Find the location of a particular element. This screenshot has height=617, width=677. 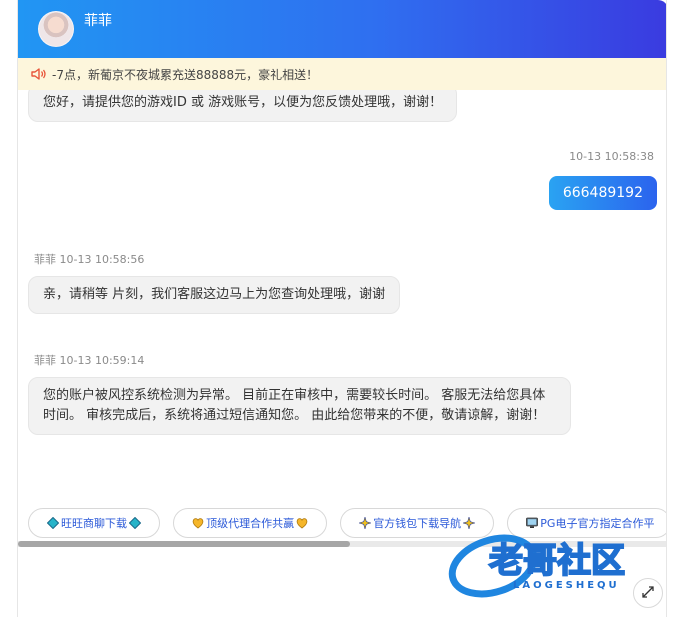

message-bubble: 亲，请稍等 片刻，我们客服这边马上为您查询处理哦，谢谢 is located at coordinates (214, 295).